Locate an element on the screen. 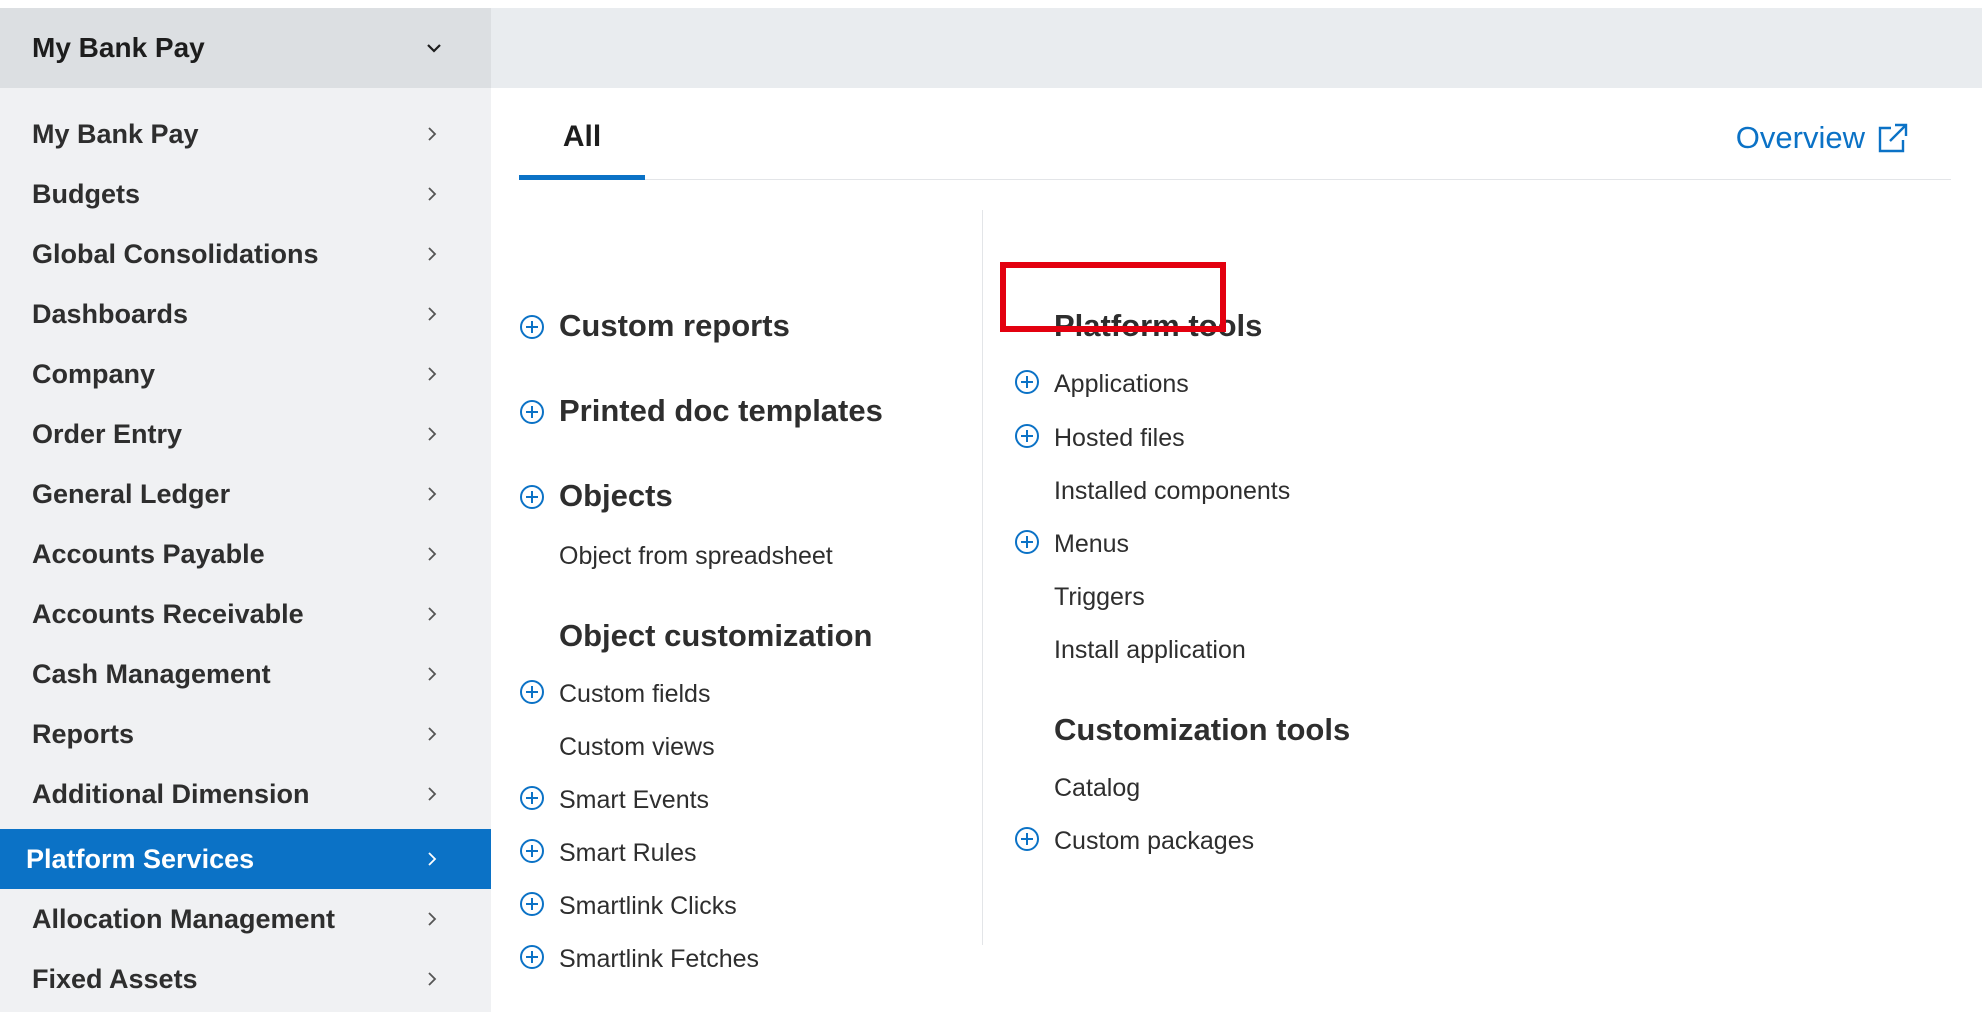 This screenshot has height=1012, width=1982. sidebar-item-label: Cash Management is located at coordinates (151, 673).